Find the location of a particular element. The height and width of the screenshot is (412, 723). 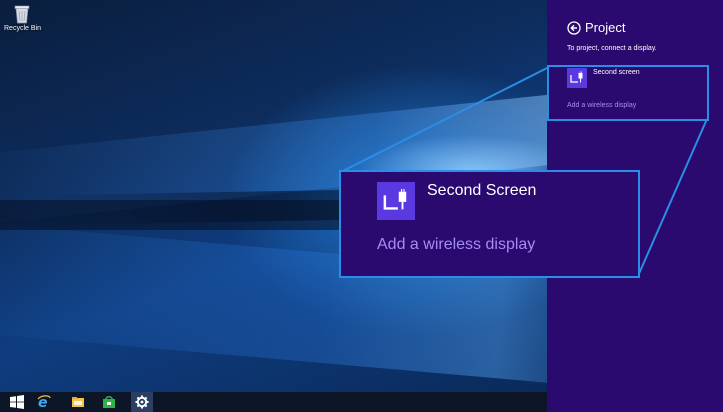

file-explorer-icon is located at coordinates (78, 402).